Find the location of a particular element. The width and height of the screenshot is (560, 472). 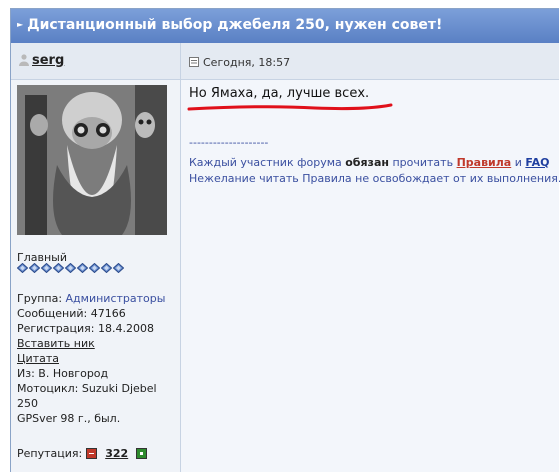

sig-text-mid: прочитать is located at coordinates (422, 162).